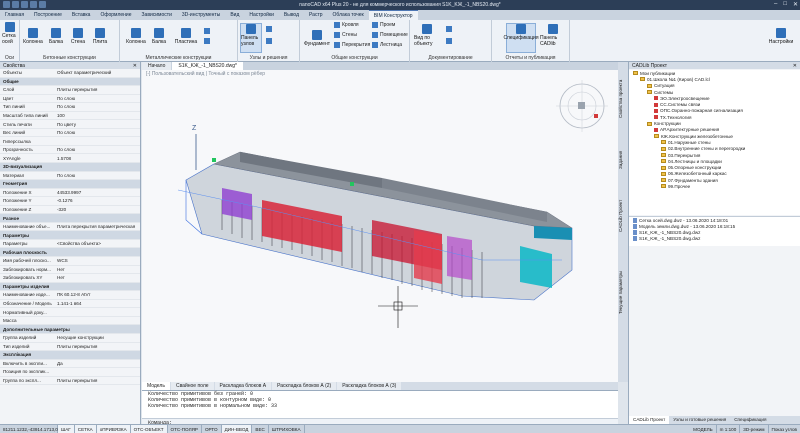 This screenshot has height=433, width=800. I want to click on property-row: Положение Z -320, so click(70, 210).